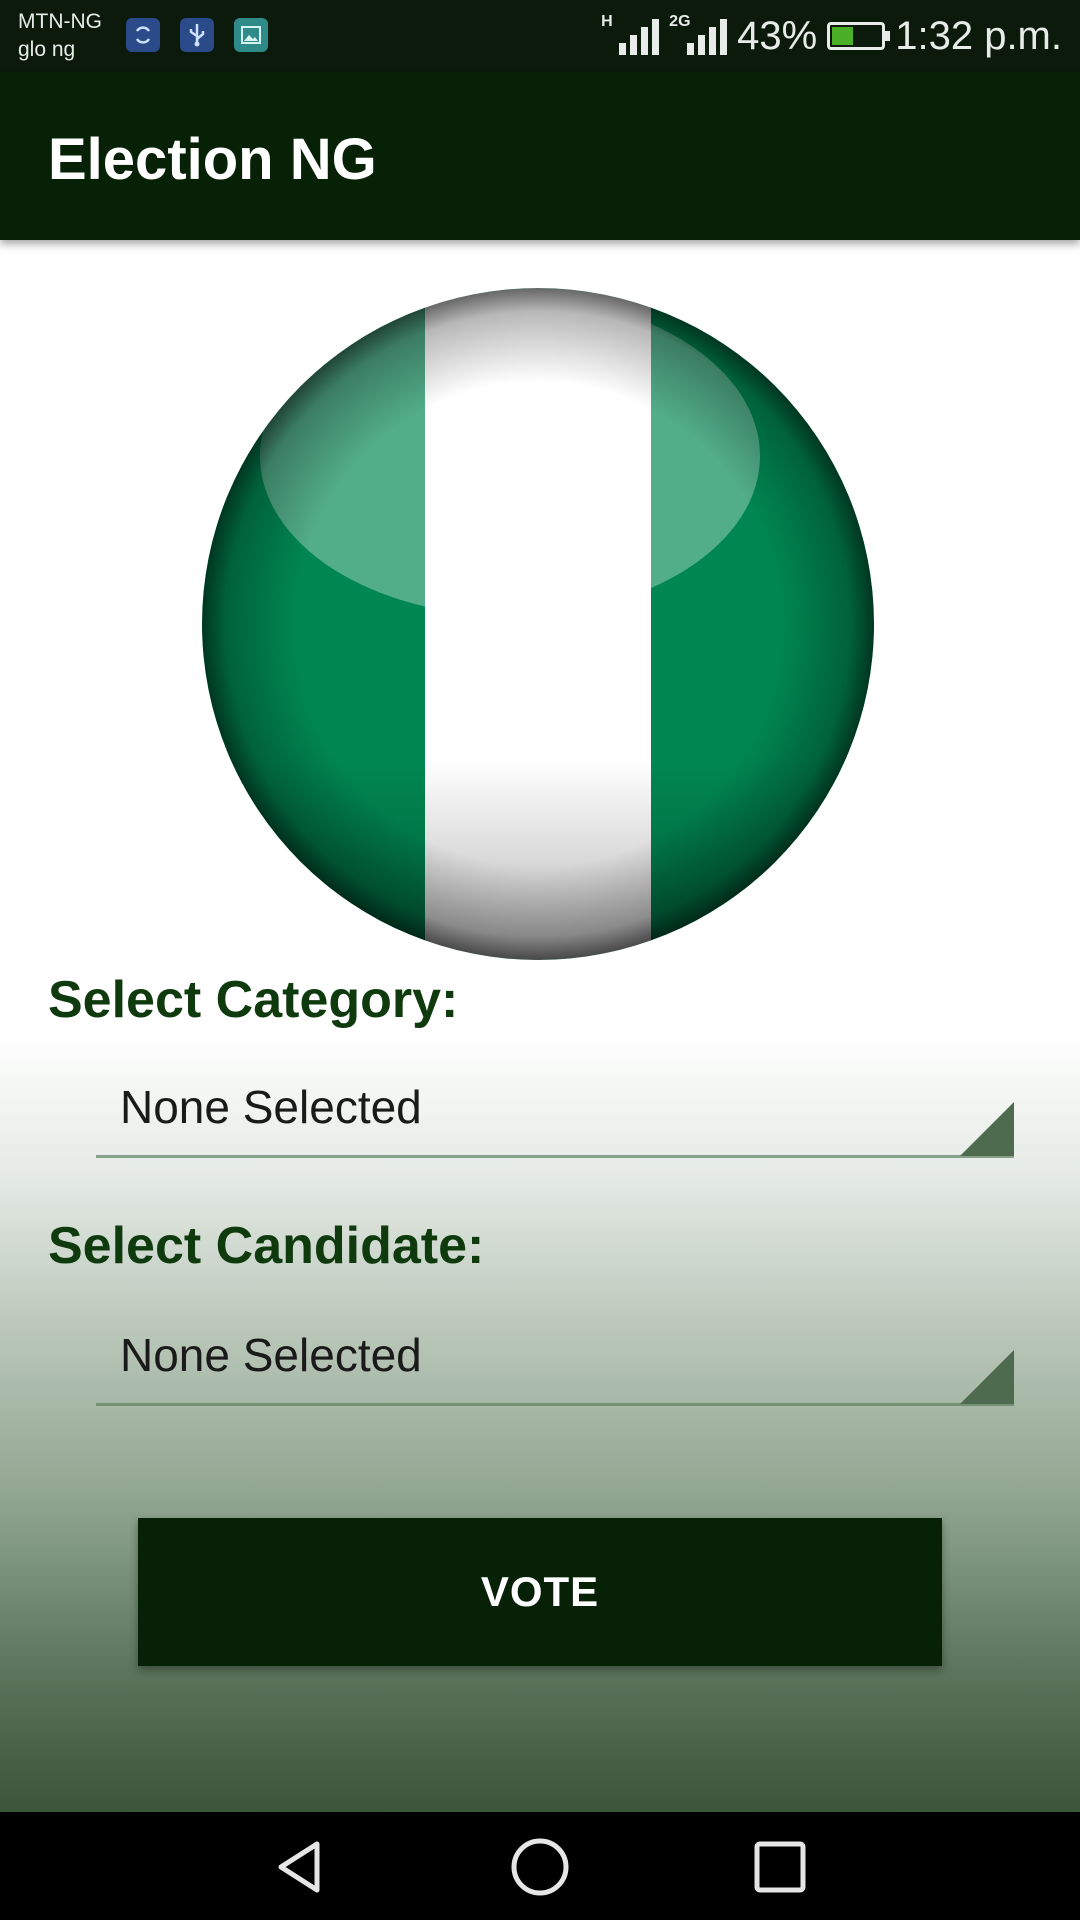 The width and height of the screenshot is (1080, 1920). Describe the element at coordinates (212, 159) in the screenshot. I see `app-title: Election NG` at that location.